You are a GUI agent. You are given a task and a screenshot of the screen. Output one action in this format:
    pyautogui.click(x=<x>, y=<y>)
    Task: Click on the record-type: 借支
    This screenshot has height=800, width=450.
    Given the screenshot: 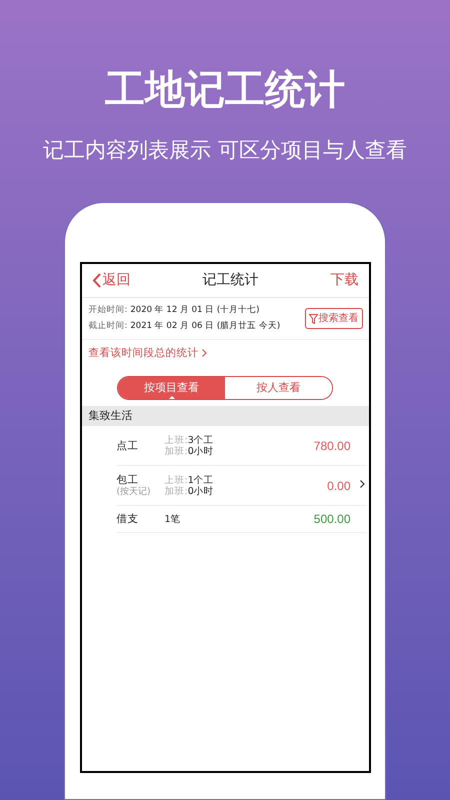 What is the action you would take?
    pyautogui.click(x=127, y=519)
    